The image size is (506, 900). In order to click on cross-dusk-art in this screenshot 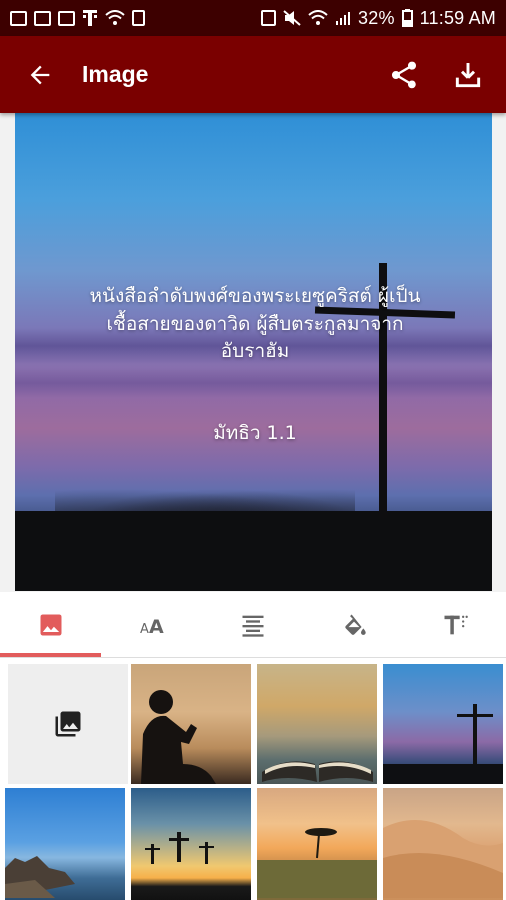, I will do `click(443, 744)`.